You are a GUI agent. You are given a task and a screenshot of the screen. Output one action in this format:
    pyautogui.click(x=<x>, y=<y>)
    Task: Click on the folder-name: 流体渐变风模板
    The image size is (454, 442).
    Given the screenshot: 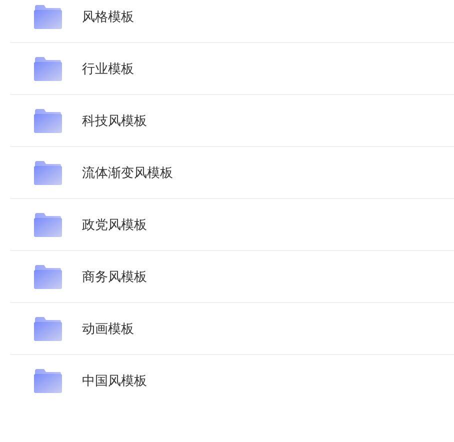 What is the action you would take?
    pyautogui.click(x=127, y=173)
    